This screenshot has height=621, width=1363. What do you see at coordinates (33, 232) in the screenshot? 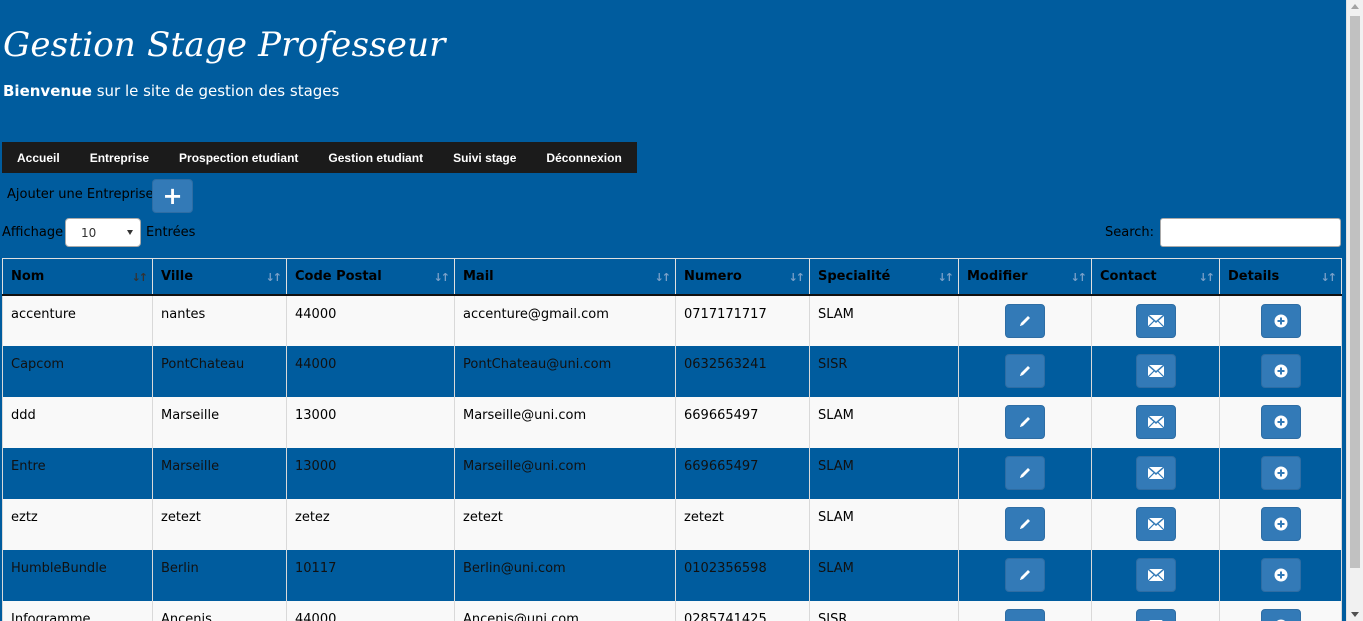
I see `length-label: Affichage` at bounding box center [33, 232].